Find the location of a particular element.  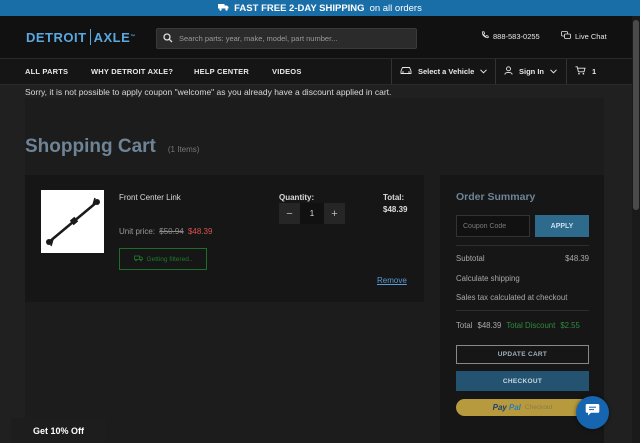

apply-coupon-button: APPLY is located at coordinates (562, 226).